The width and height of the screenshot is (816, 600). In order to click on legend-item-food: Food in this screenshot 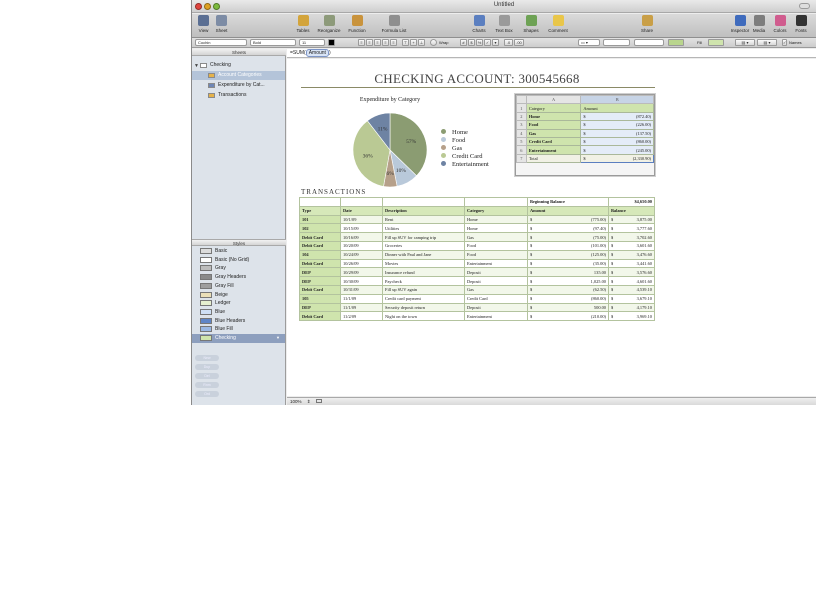, I will do `click(465, 141)`.